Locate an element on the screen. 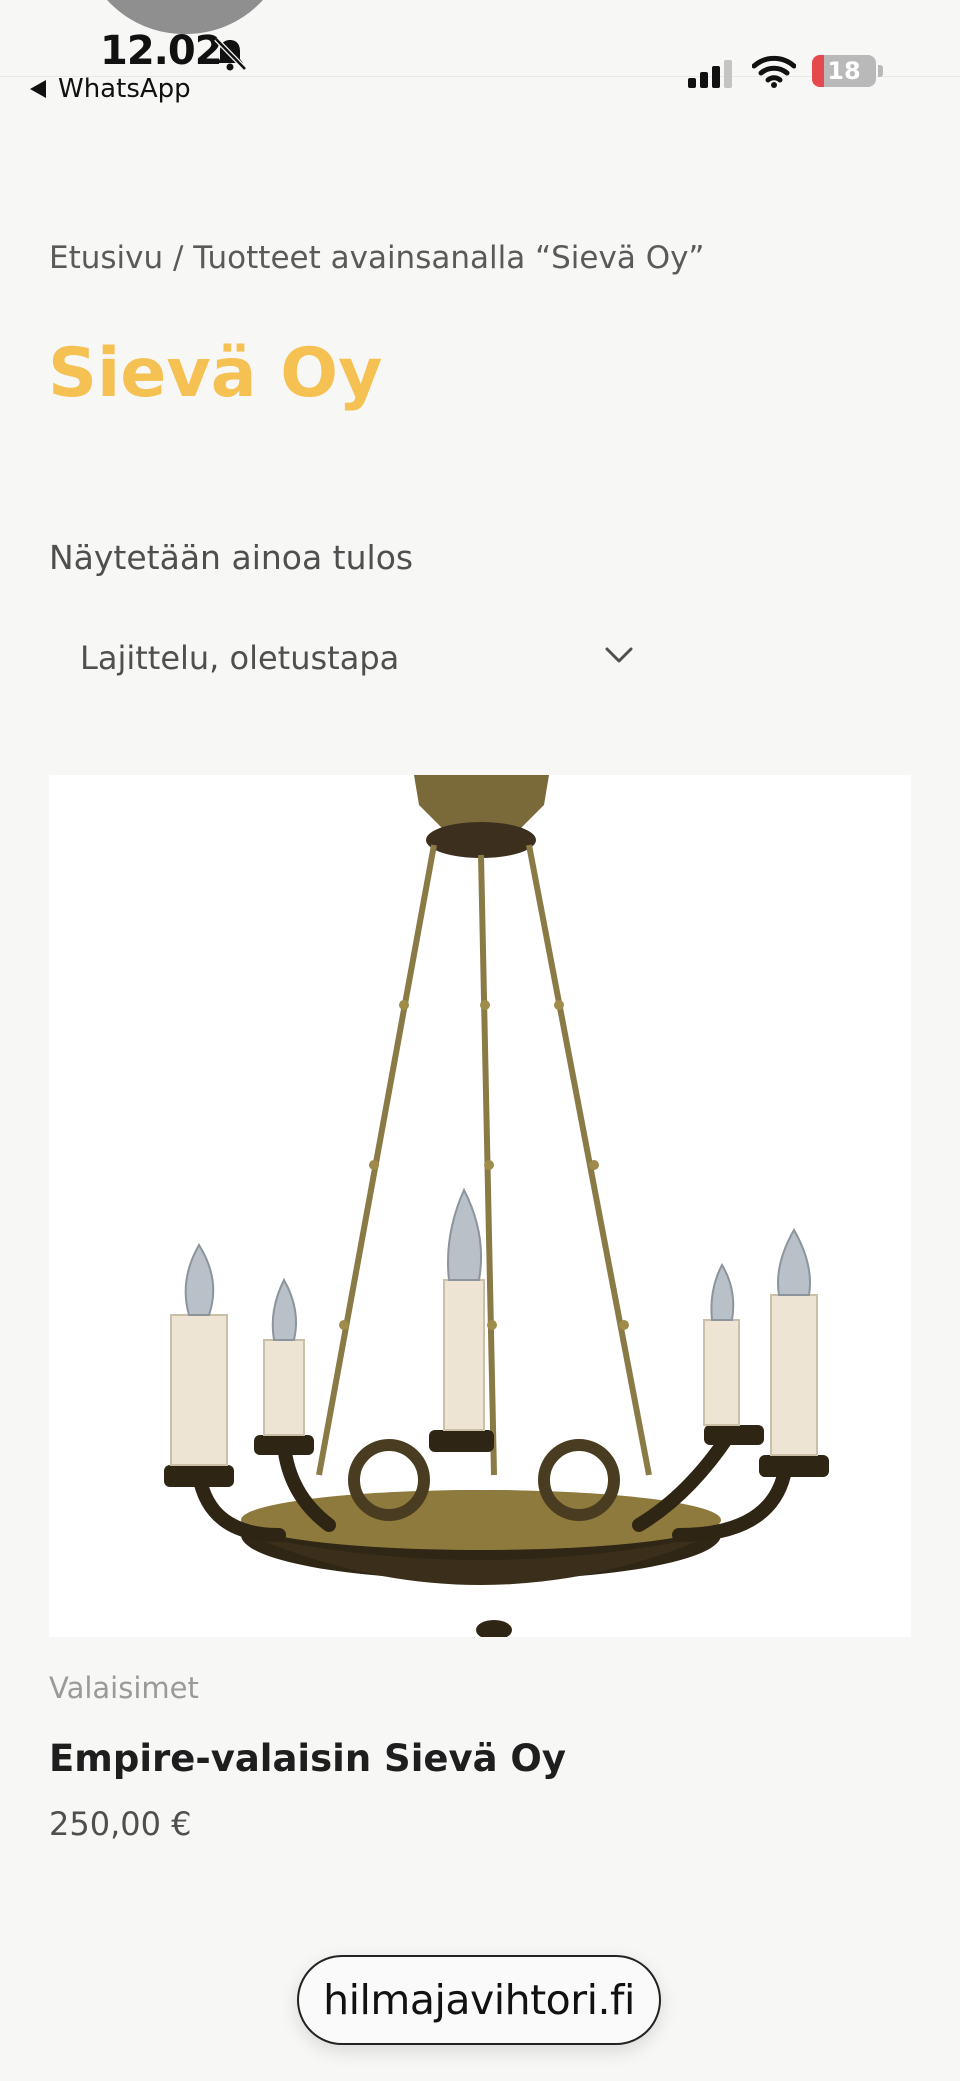 The height and width of the screenshot is (2081, 960). url-text: hilmajavihtori.fi is located at coordinates (479, 2000).